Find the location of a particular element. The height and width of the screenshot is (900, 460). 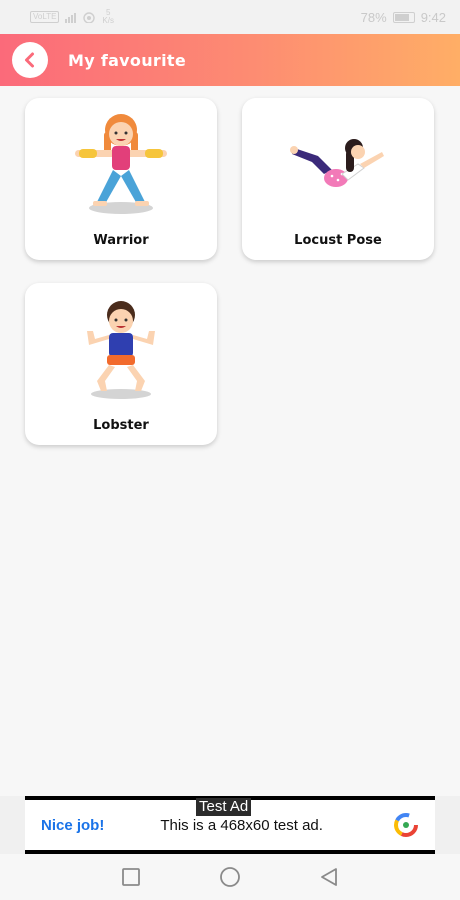

status-bar: VoLTE 5 K/s 78% 9:42 is located at coordinates (230, 17).